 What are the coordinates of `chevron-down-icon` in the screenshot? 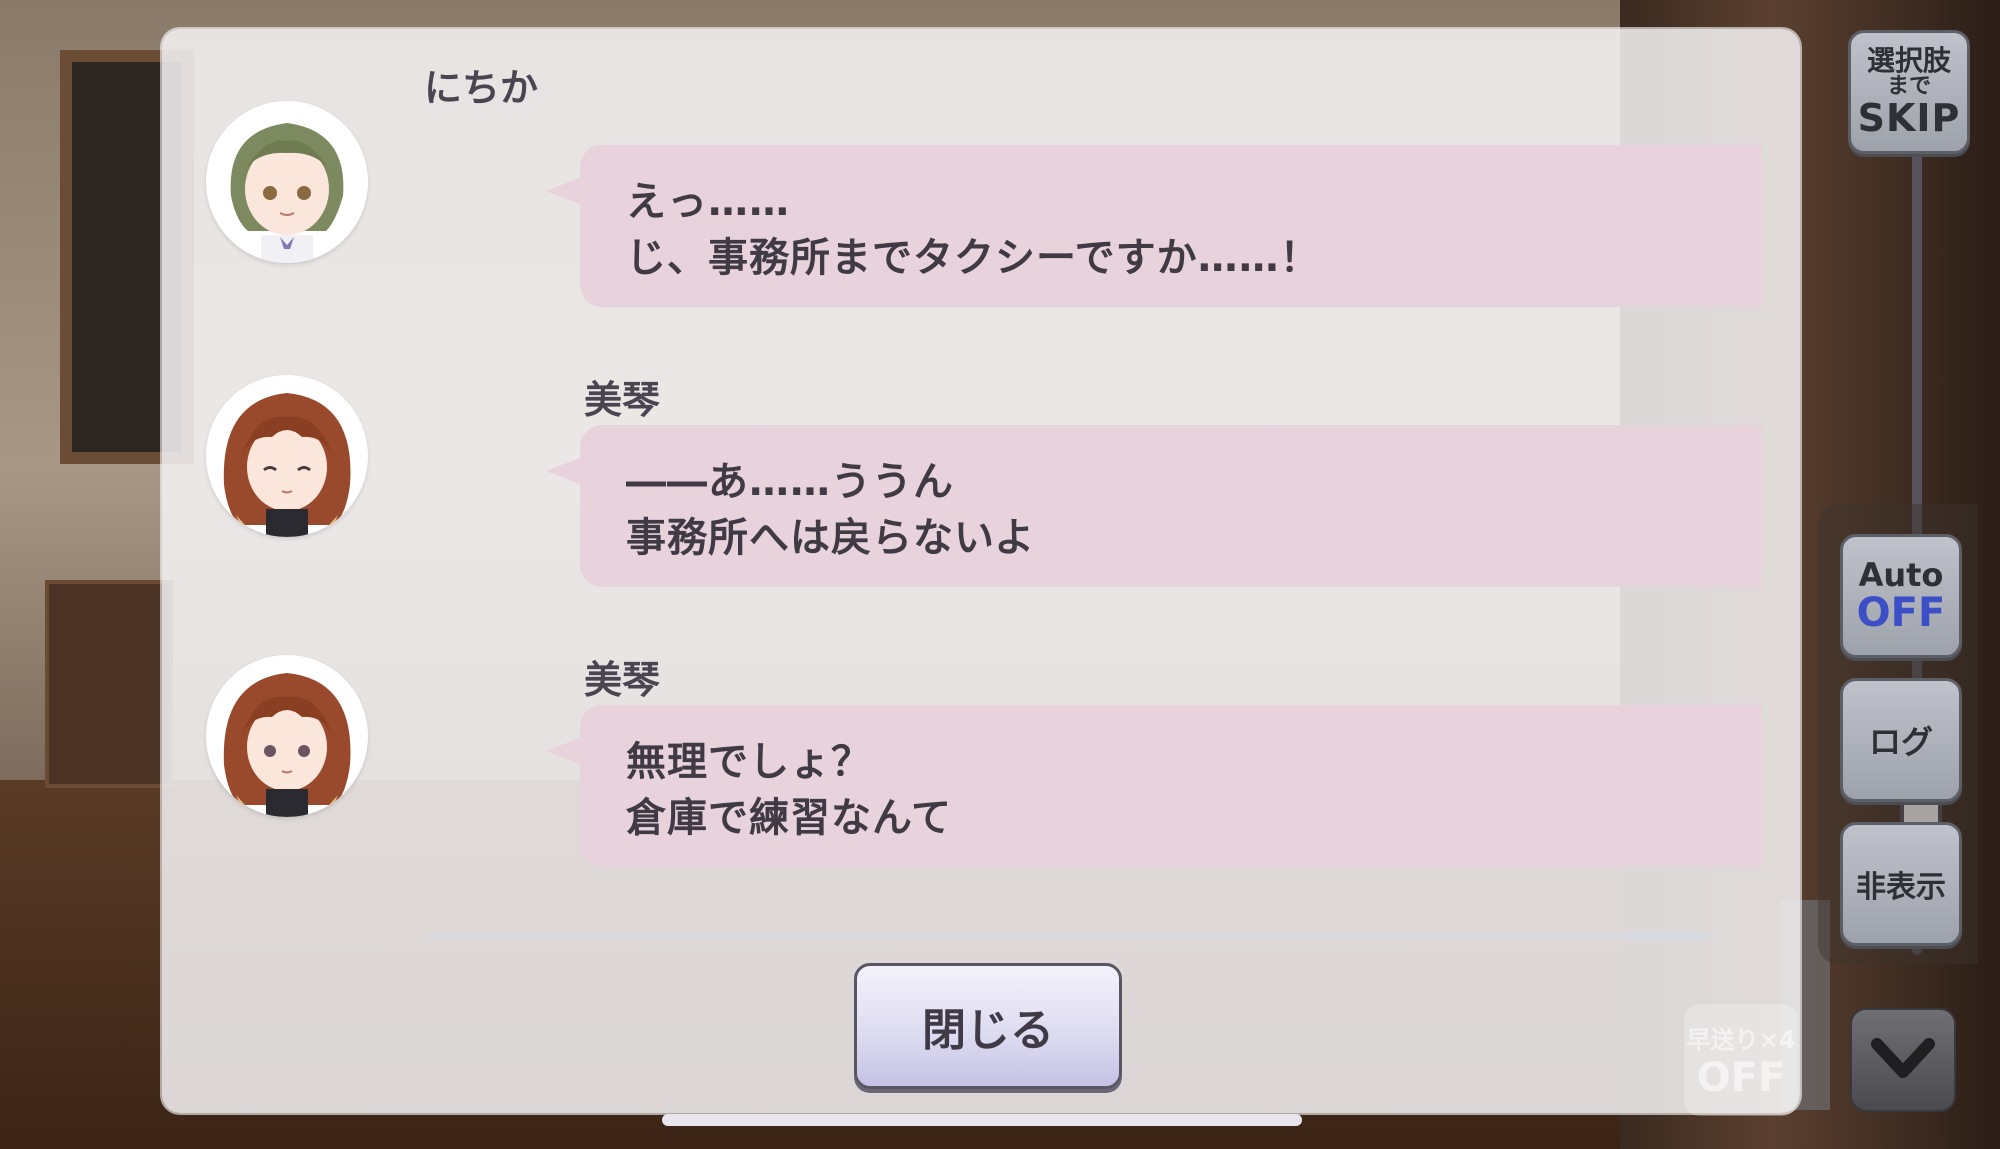 It's located at (1903, 1058).